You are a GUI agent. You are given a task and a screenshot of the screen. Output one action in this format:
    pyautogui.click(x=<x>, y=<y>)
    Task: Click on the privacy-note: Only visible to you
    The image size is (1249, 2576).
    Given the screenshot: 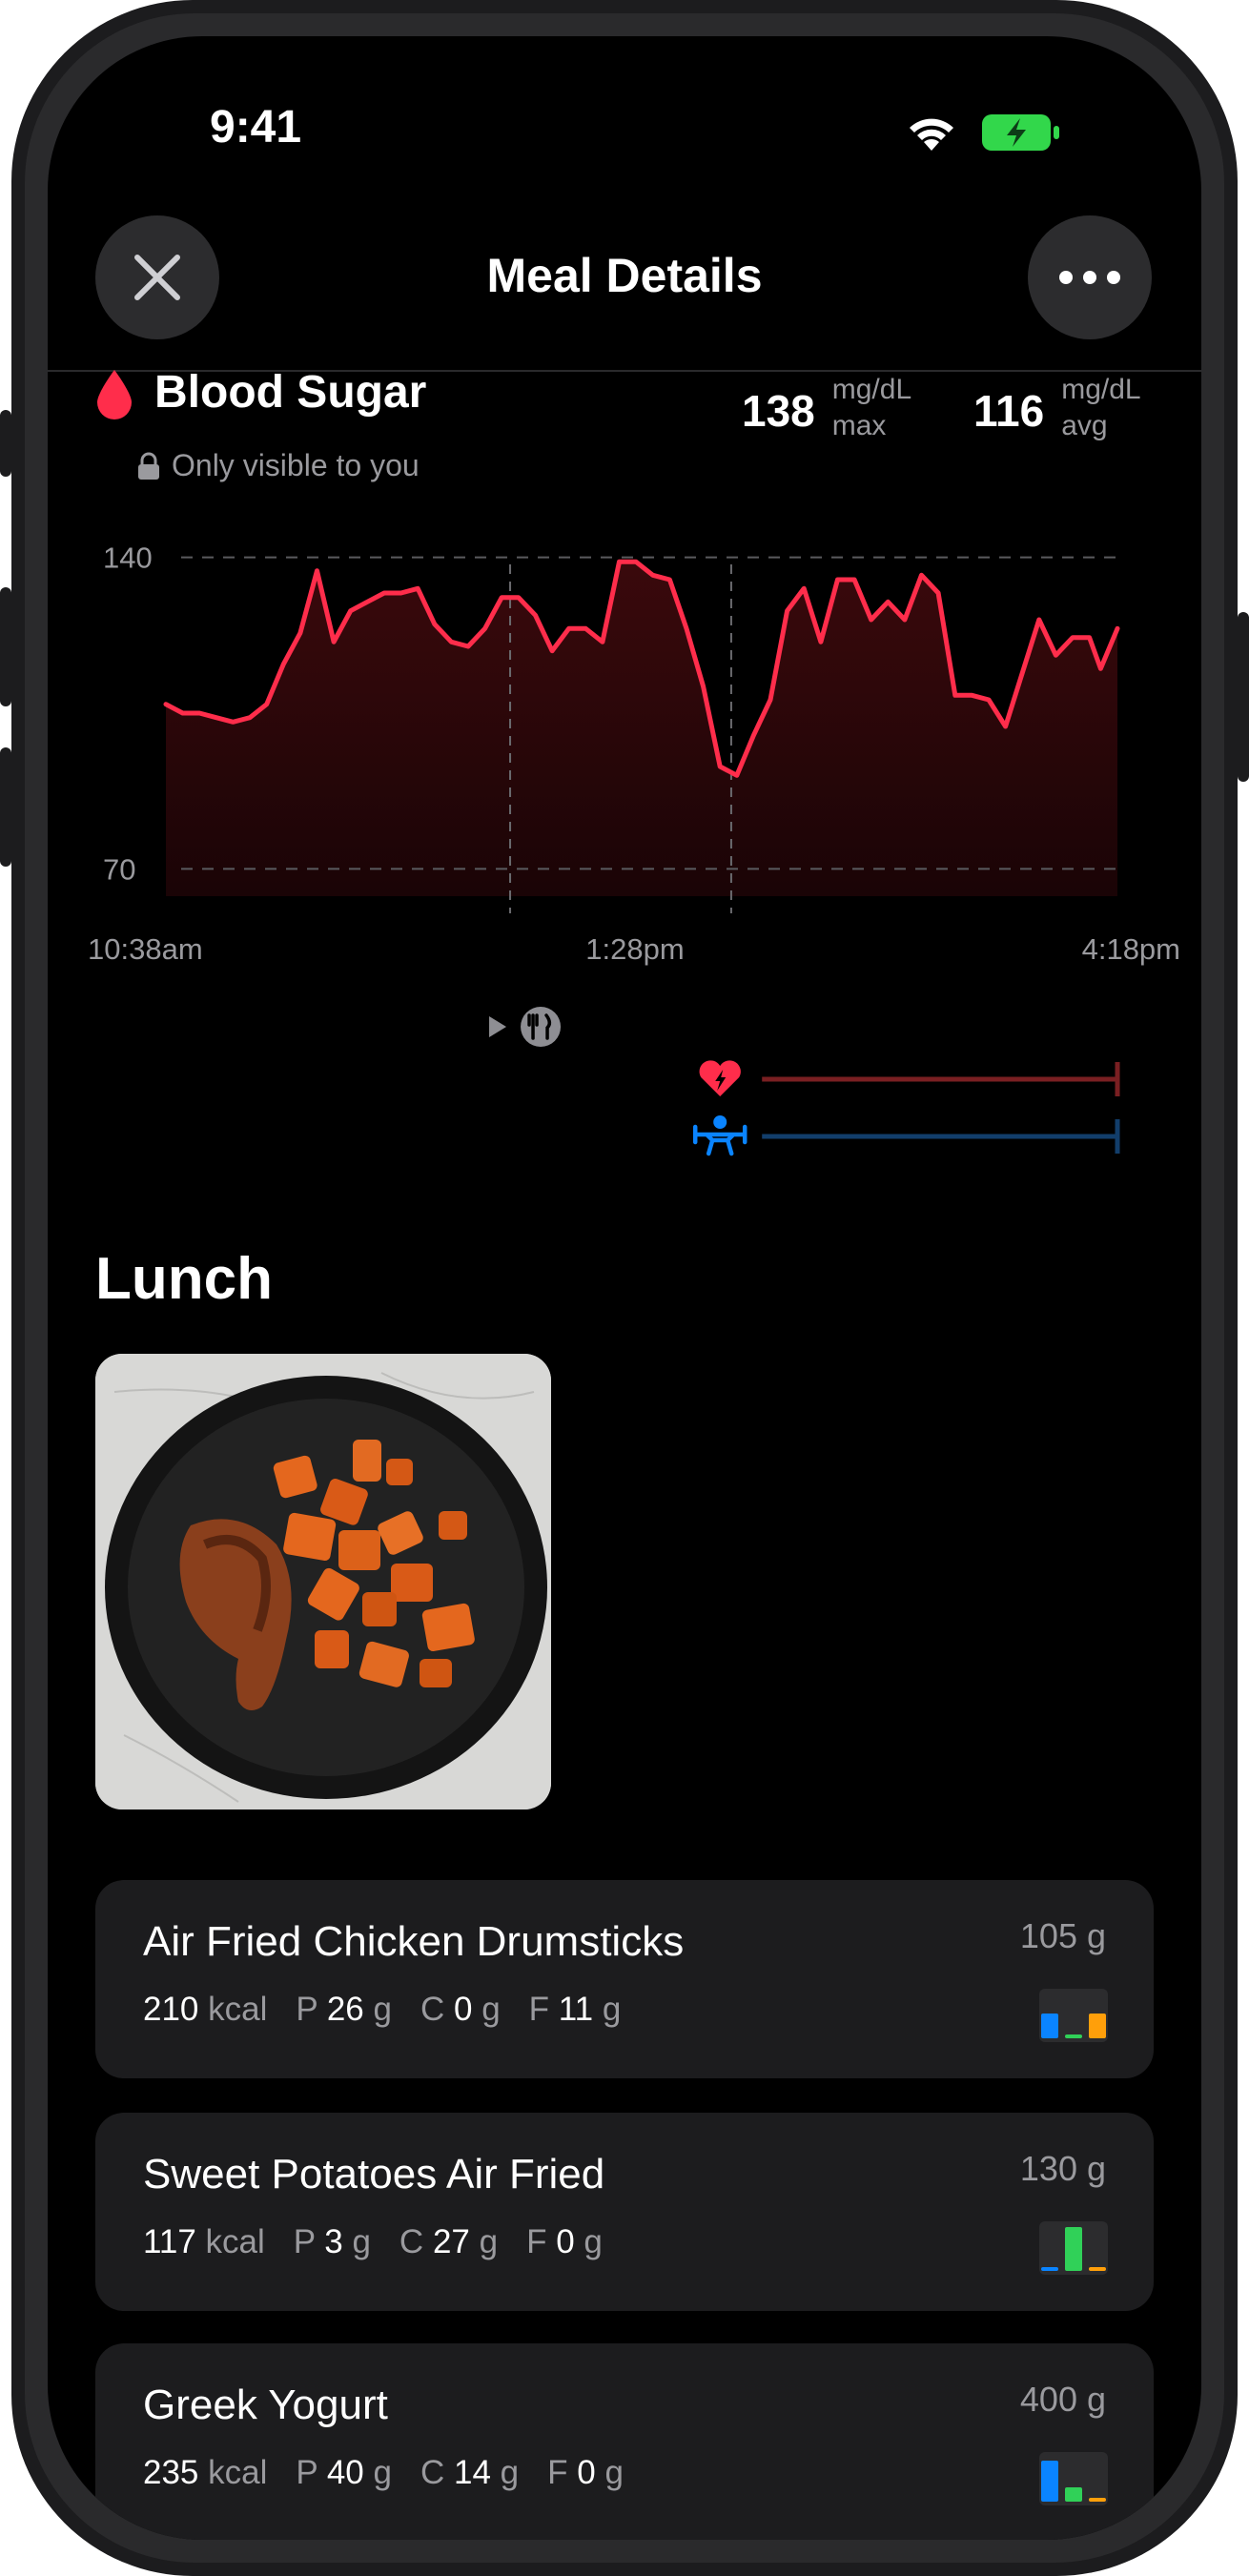 What is the action you would take?
    pyautogui.click(x=278, y=466)
    